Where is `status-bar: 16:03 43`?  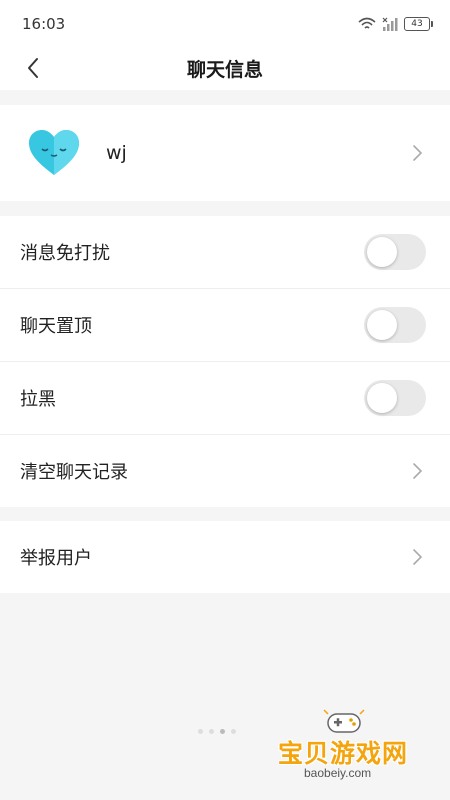 status-bar: 16:03 43 is located at coordinates (225, 23).